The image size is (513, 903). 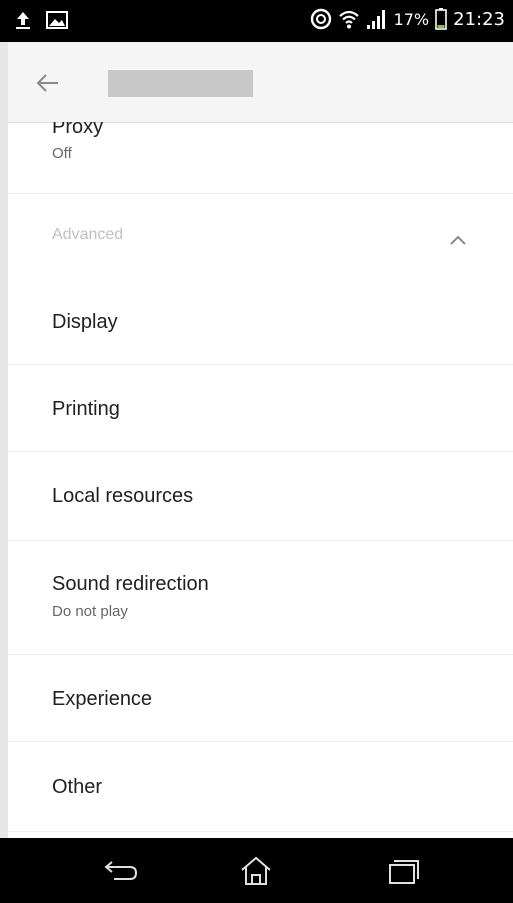 What do you see at coordinates (321, 19) in the screenshot?
I see `sync-icon` at bounding box center [321, 19].